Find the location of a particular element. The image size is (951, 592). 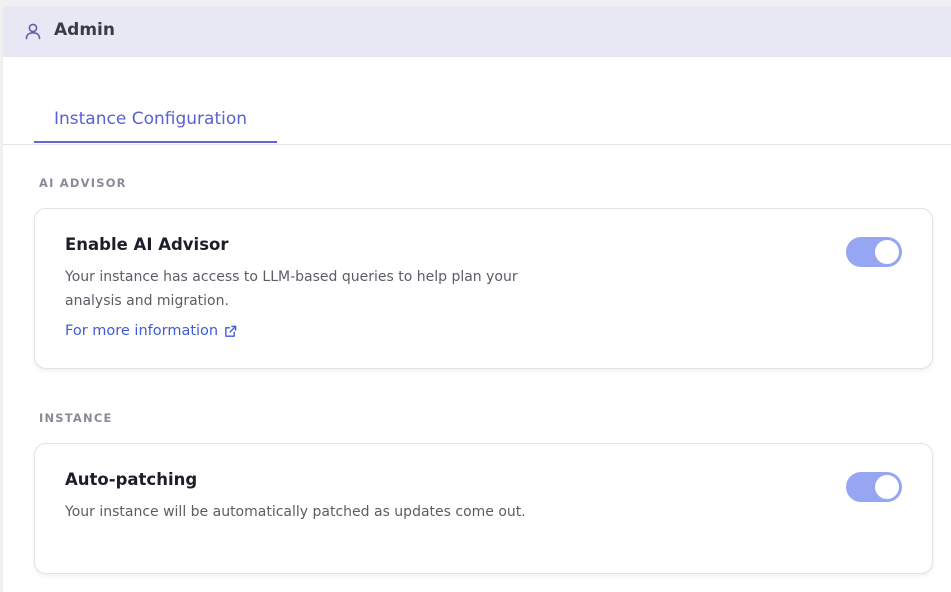

tab-bar: Instance Configuration is located at coordinates (477, 121).